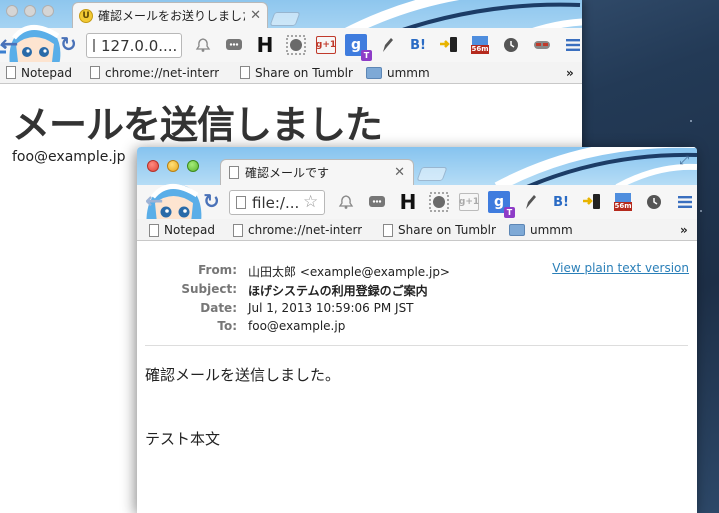 The image size is (719, 513). What do you see at coordinates (69, 157) in the screenshot?
I see `recipient-email: foo@example.jp` at bounding box center [69, 157].